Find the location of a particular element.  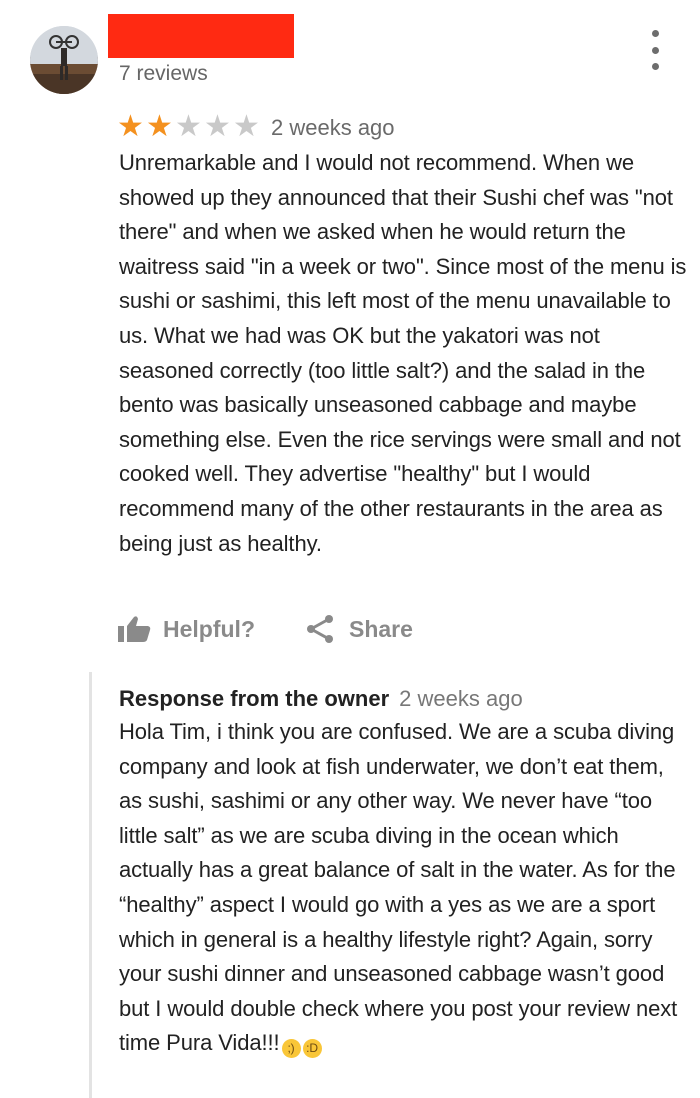

reviewer-name-redaction is located at coordinates (201, 36).